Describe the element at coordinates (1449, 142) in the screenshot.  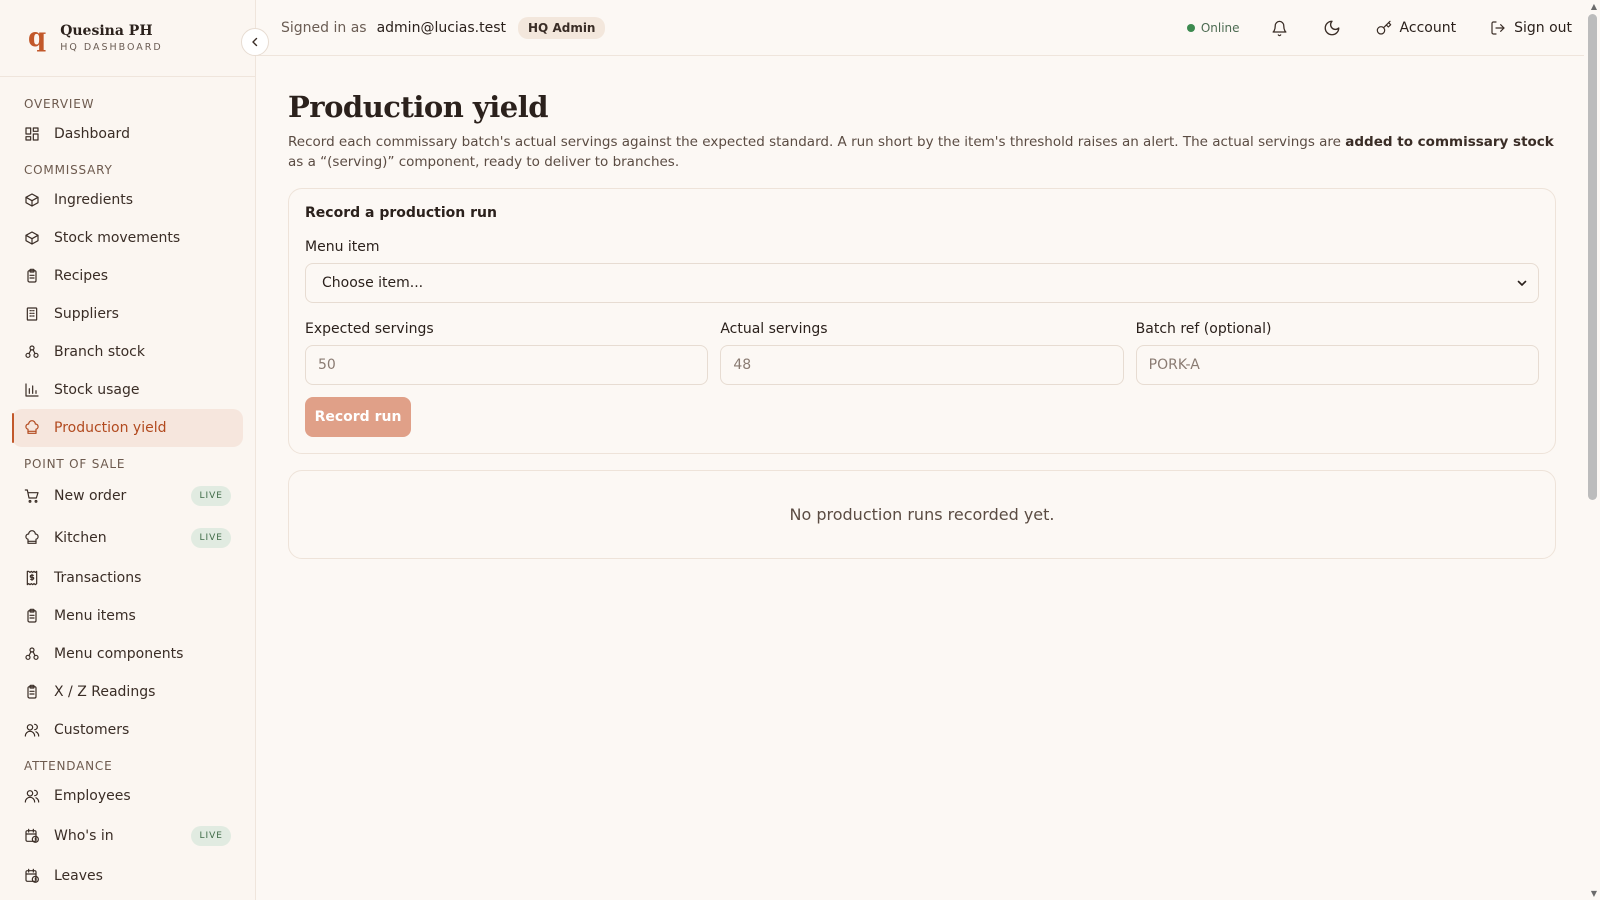
I see `description-emphasis: added to commissary stock` at that location.